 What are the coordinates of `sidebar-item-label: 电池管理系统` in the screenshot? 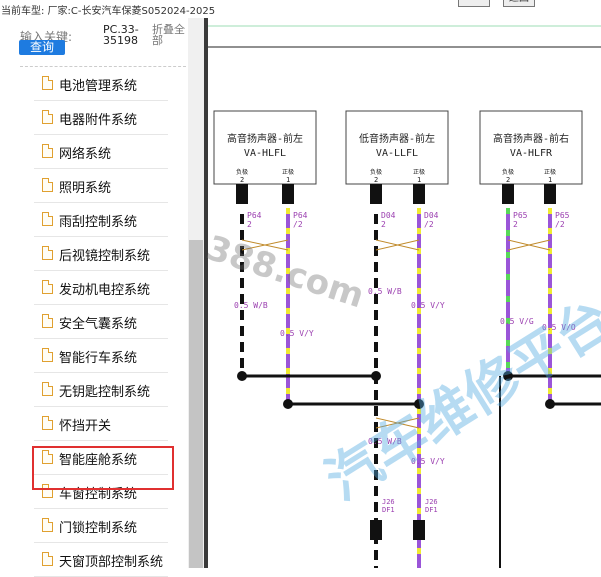 It's located at (98, 86).